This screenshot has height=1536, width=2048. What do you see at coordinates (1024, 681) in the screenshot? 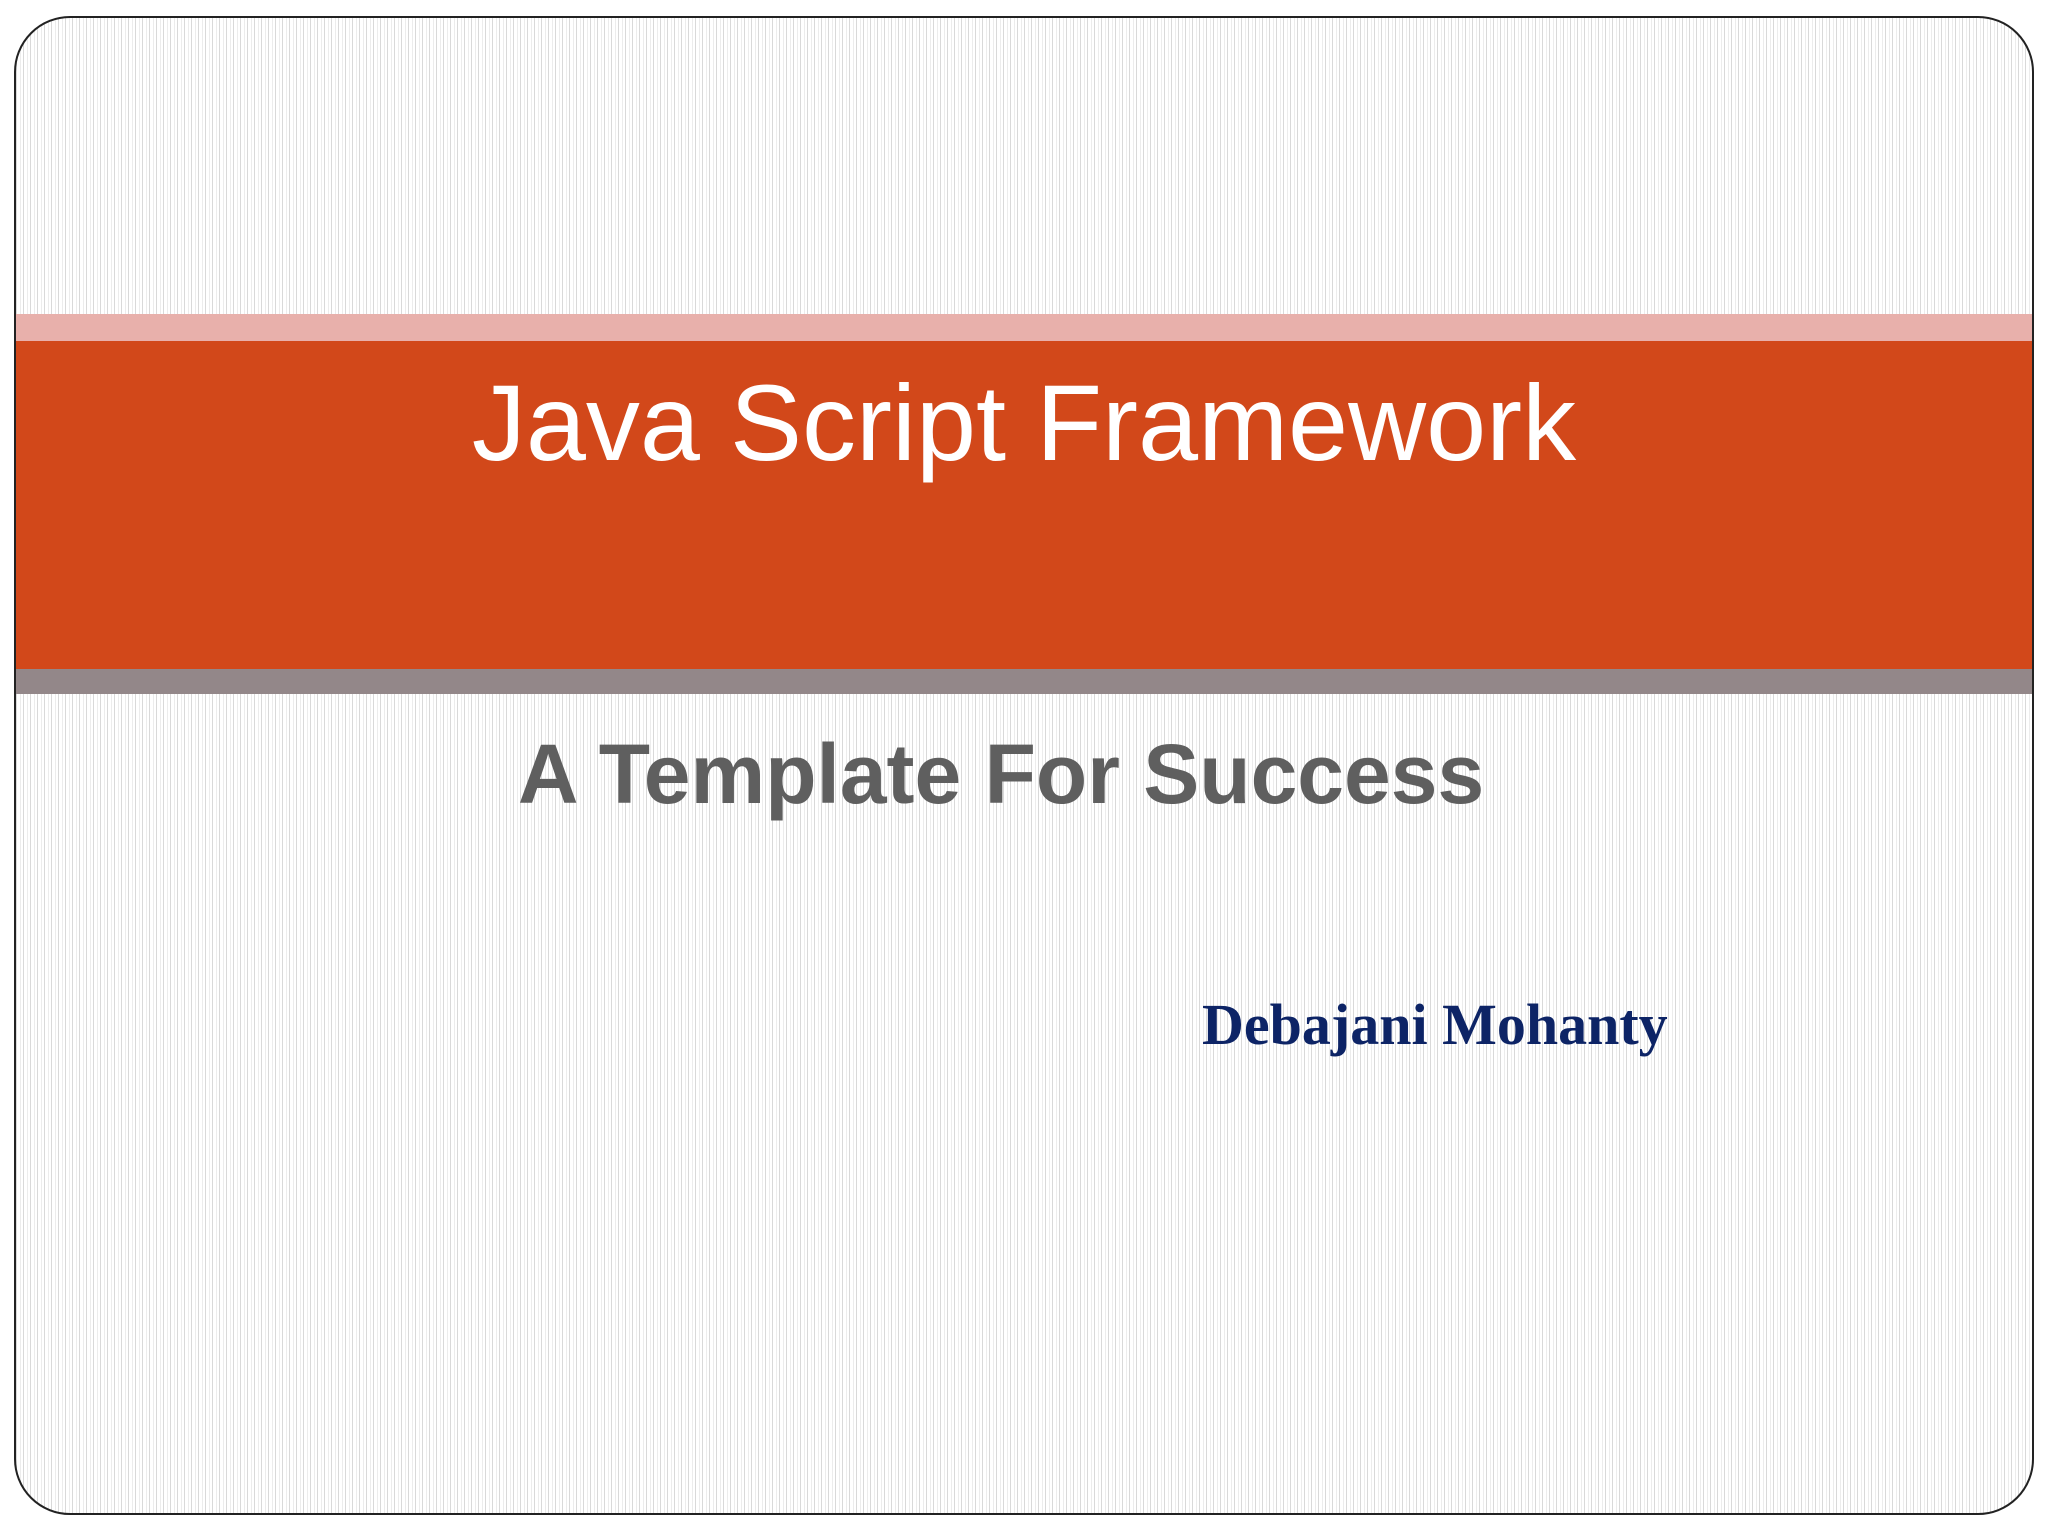
I see `title-band-bottom-stripe` at bounding box center [1024, 681].